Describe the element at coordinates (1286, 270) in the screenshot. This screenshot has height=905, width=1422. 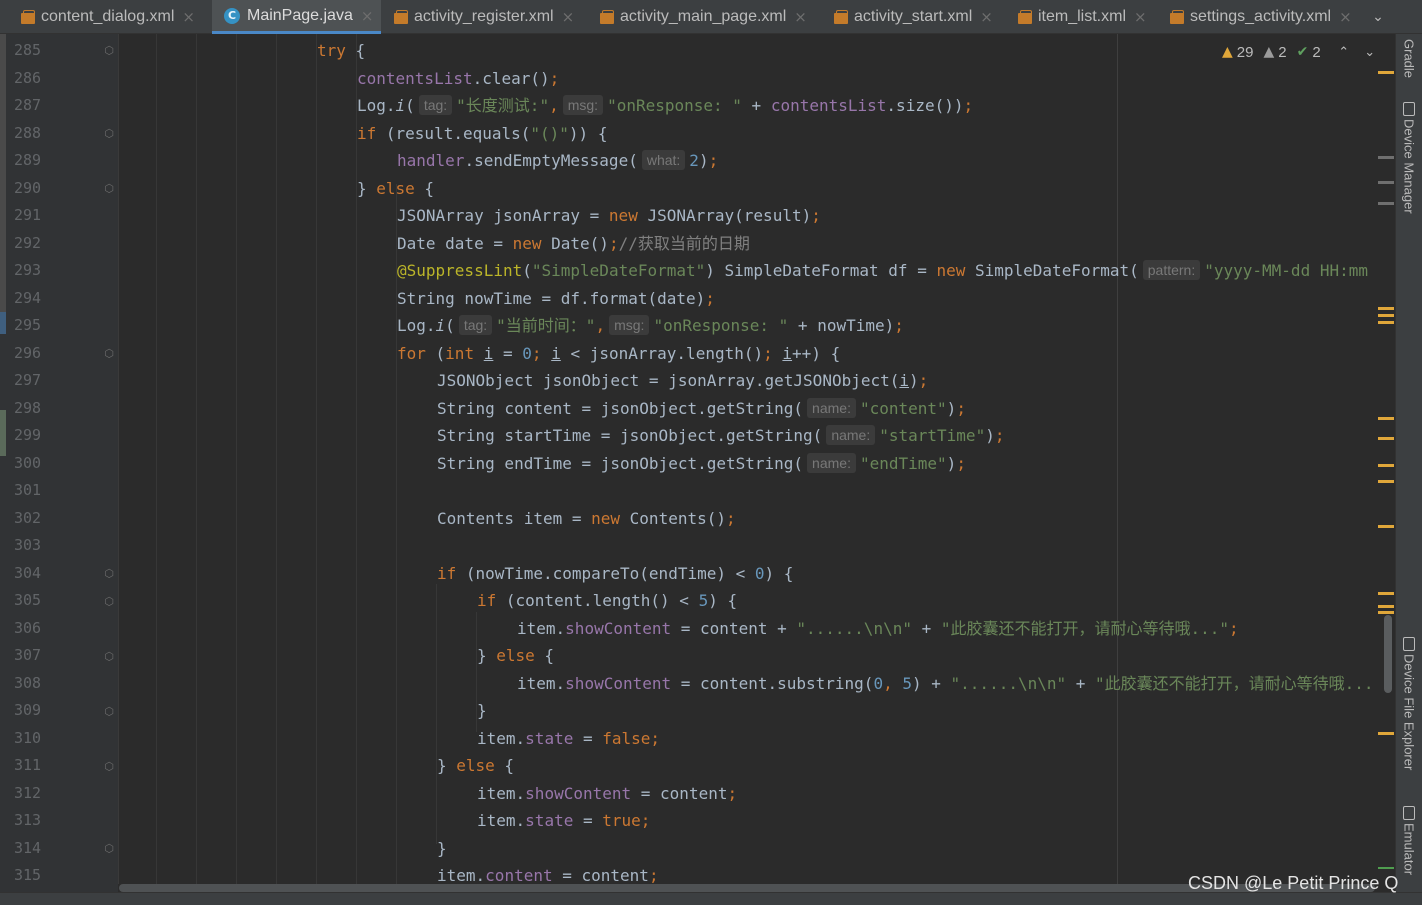
I see `code-token: "yyyy-MM-dd HH:mm` at that location.